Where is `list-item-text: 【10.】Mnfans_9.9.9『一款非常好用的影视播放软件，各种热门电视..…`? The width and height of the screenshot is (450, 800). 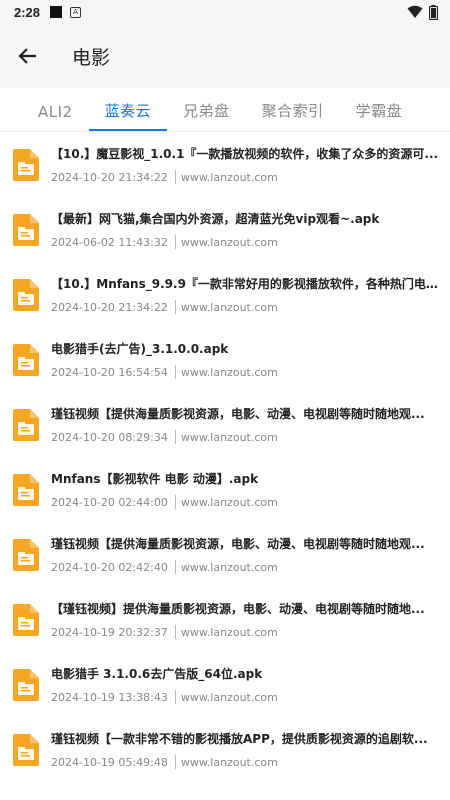 list-item-text: 【10.】Mnfans_9.9.9『一款非常好用的影视播放软件，各种热门电视..… is located at coordinates (250, 294).